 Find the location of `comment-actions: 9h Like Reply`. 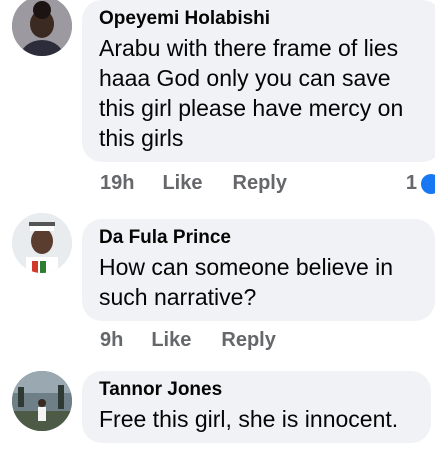

comment-actions: 9h Like Reply is located at coordinates (188, 340).